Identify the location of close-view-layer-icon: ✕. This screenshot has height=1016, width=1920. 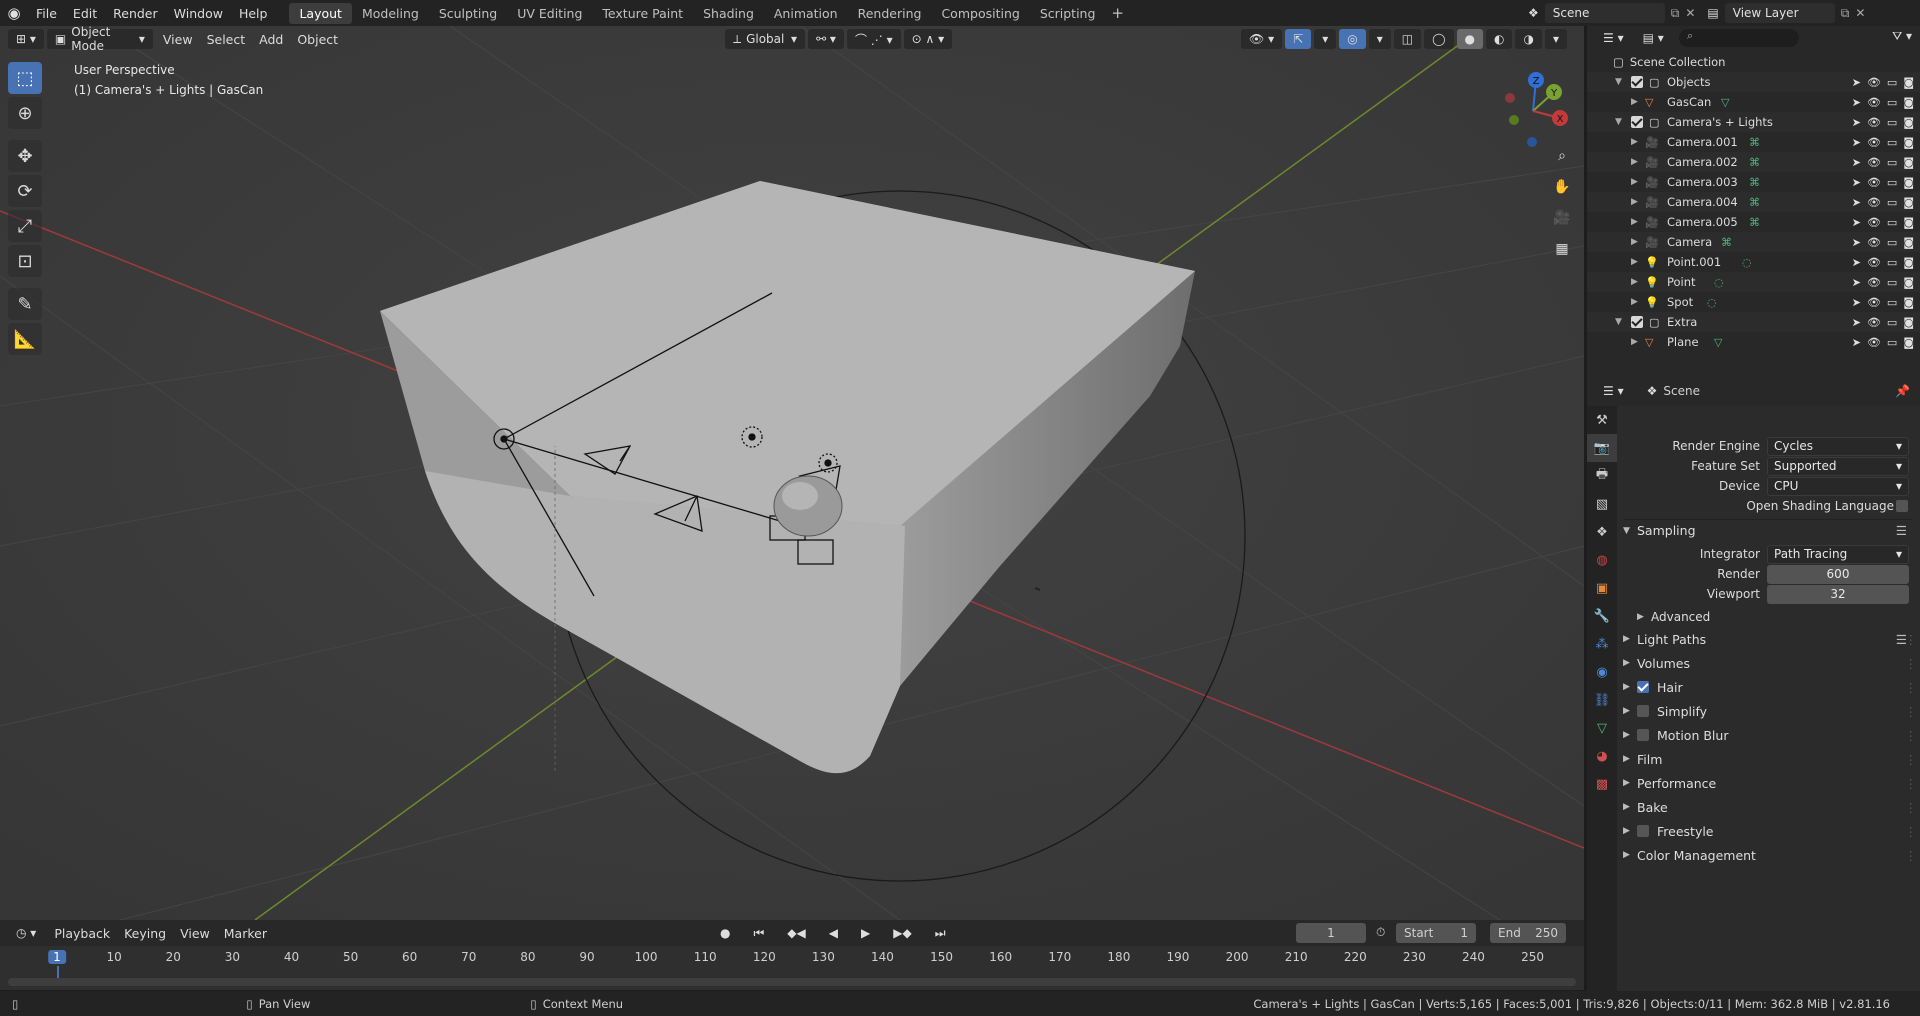
(1860, 13).